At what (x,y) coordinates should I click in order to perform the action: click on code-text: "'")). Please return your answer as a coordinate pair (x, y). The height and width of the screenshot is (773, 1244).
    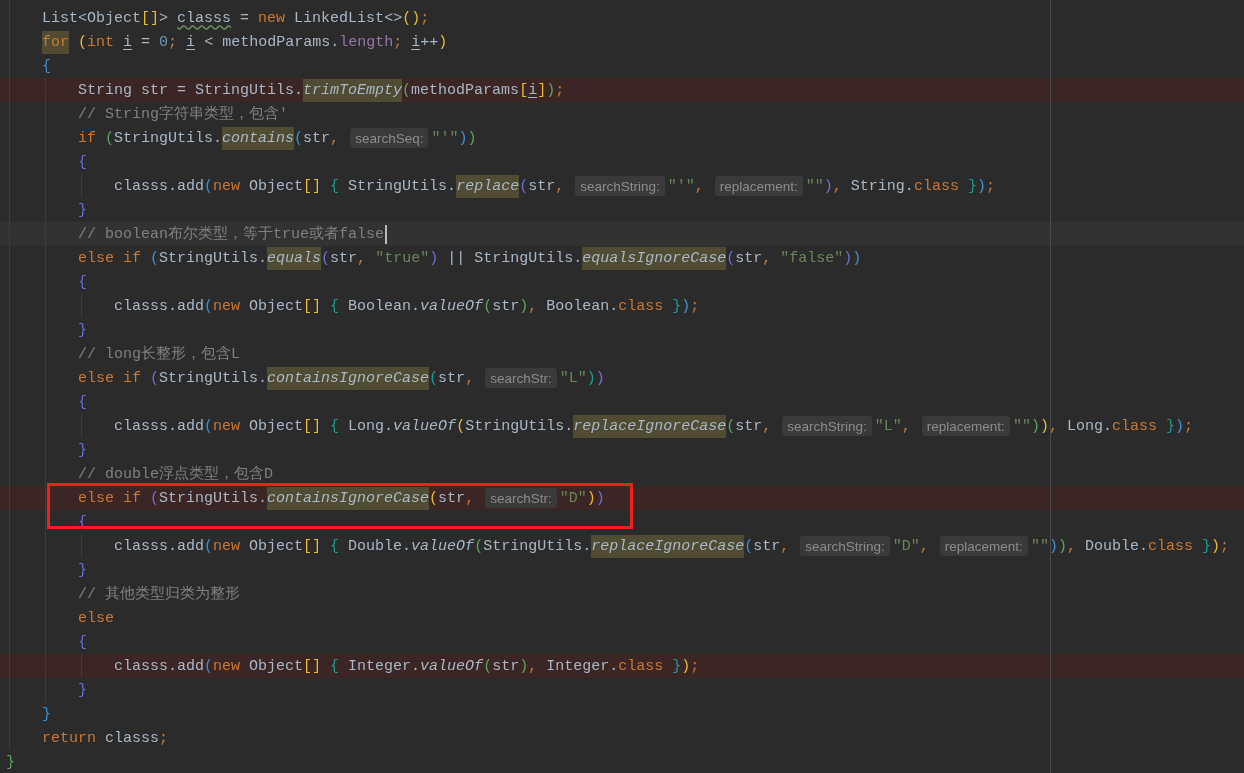
    Looking at the image, I should click on (454, 138).